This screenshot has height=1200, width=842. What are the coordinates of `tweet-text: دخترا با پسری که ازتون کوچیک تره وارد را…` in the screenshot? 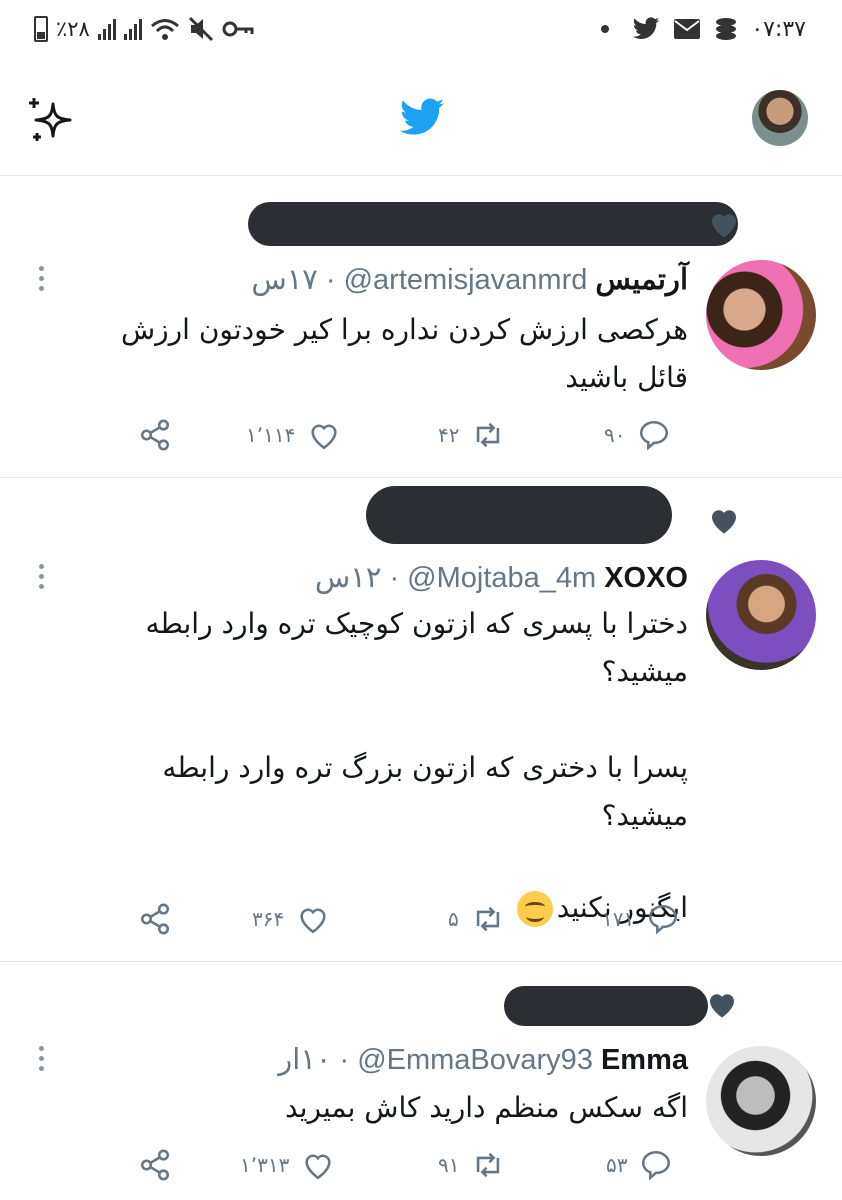 It's located at (416, 719).